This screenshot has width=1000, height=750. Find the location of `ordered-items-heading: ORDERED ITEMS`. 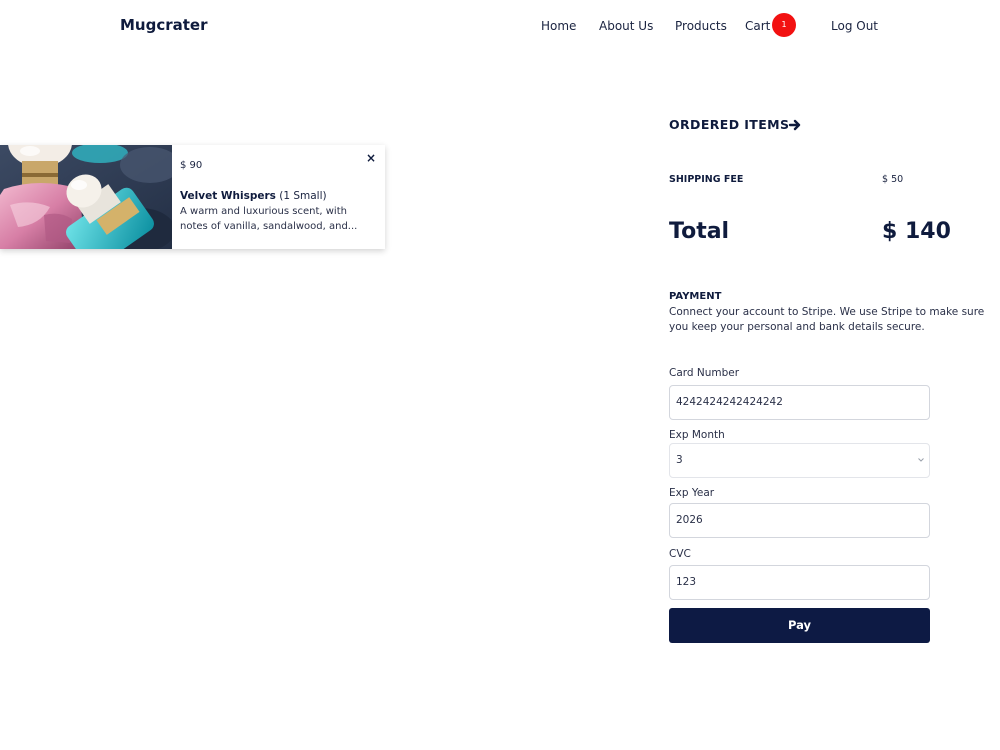

ordered-items-heading: ORDERED ITEMS is located at coordinates (729, 124).